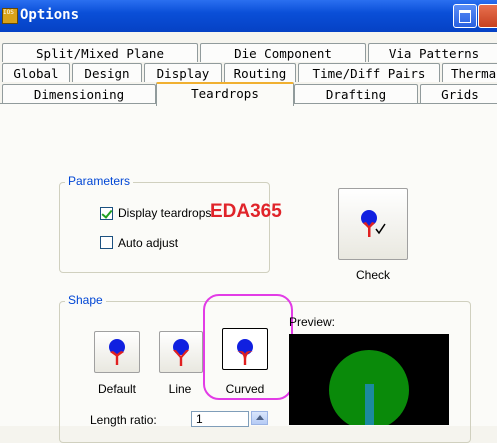 The image size is (497, 443). I want to click on tab-via-patterns: Via Patterns, so click(432, 52).